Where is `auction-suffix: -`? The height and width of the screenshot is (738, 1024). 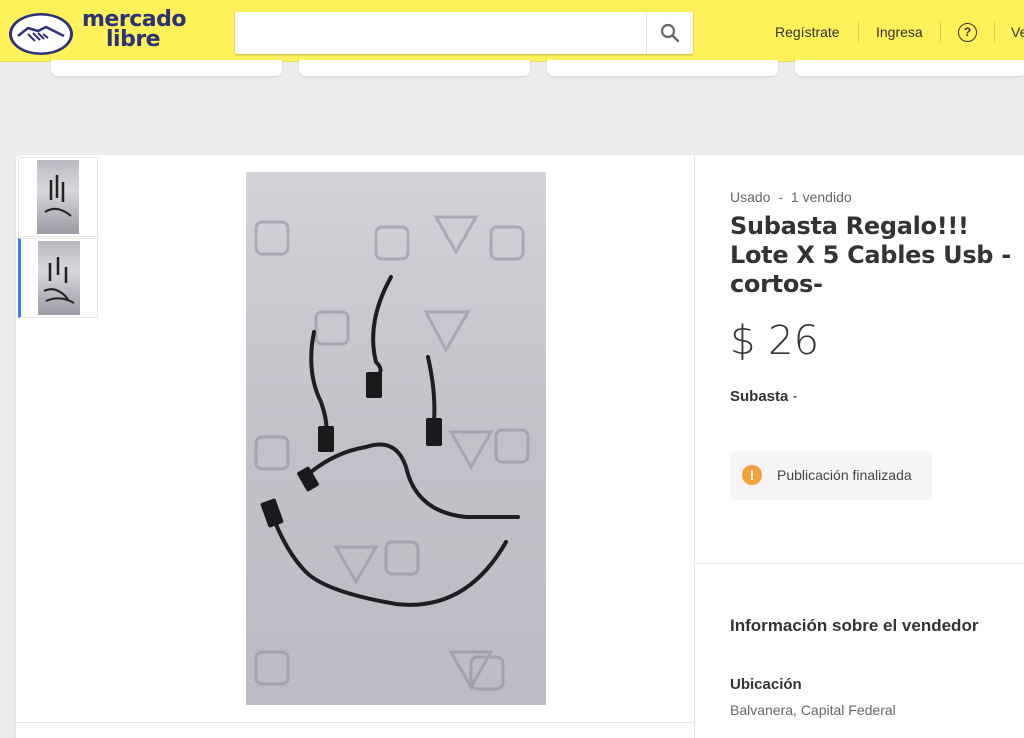
auction-suffix: - is located at coordinates (795, 396).